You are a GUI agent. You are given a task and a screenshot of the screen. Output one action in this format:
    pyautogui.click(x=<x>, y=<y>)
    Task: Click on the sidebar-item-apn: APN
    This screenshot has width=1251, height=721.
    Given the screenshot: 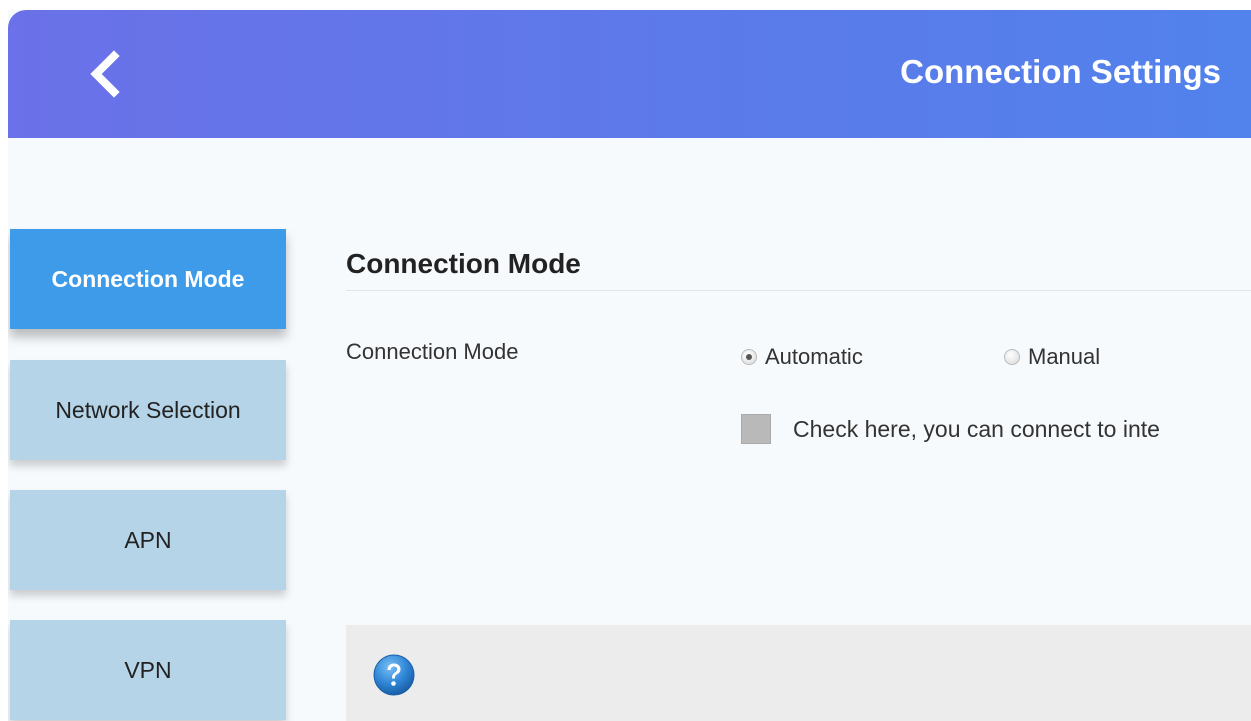 What is the action you would take?
    pyautogui.click(x=148, y=540)
    